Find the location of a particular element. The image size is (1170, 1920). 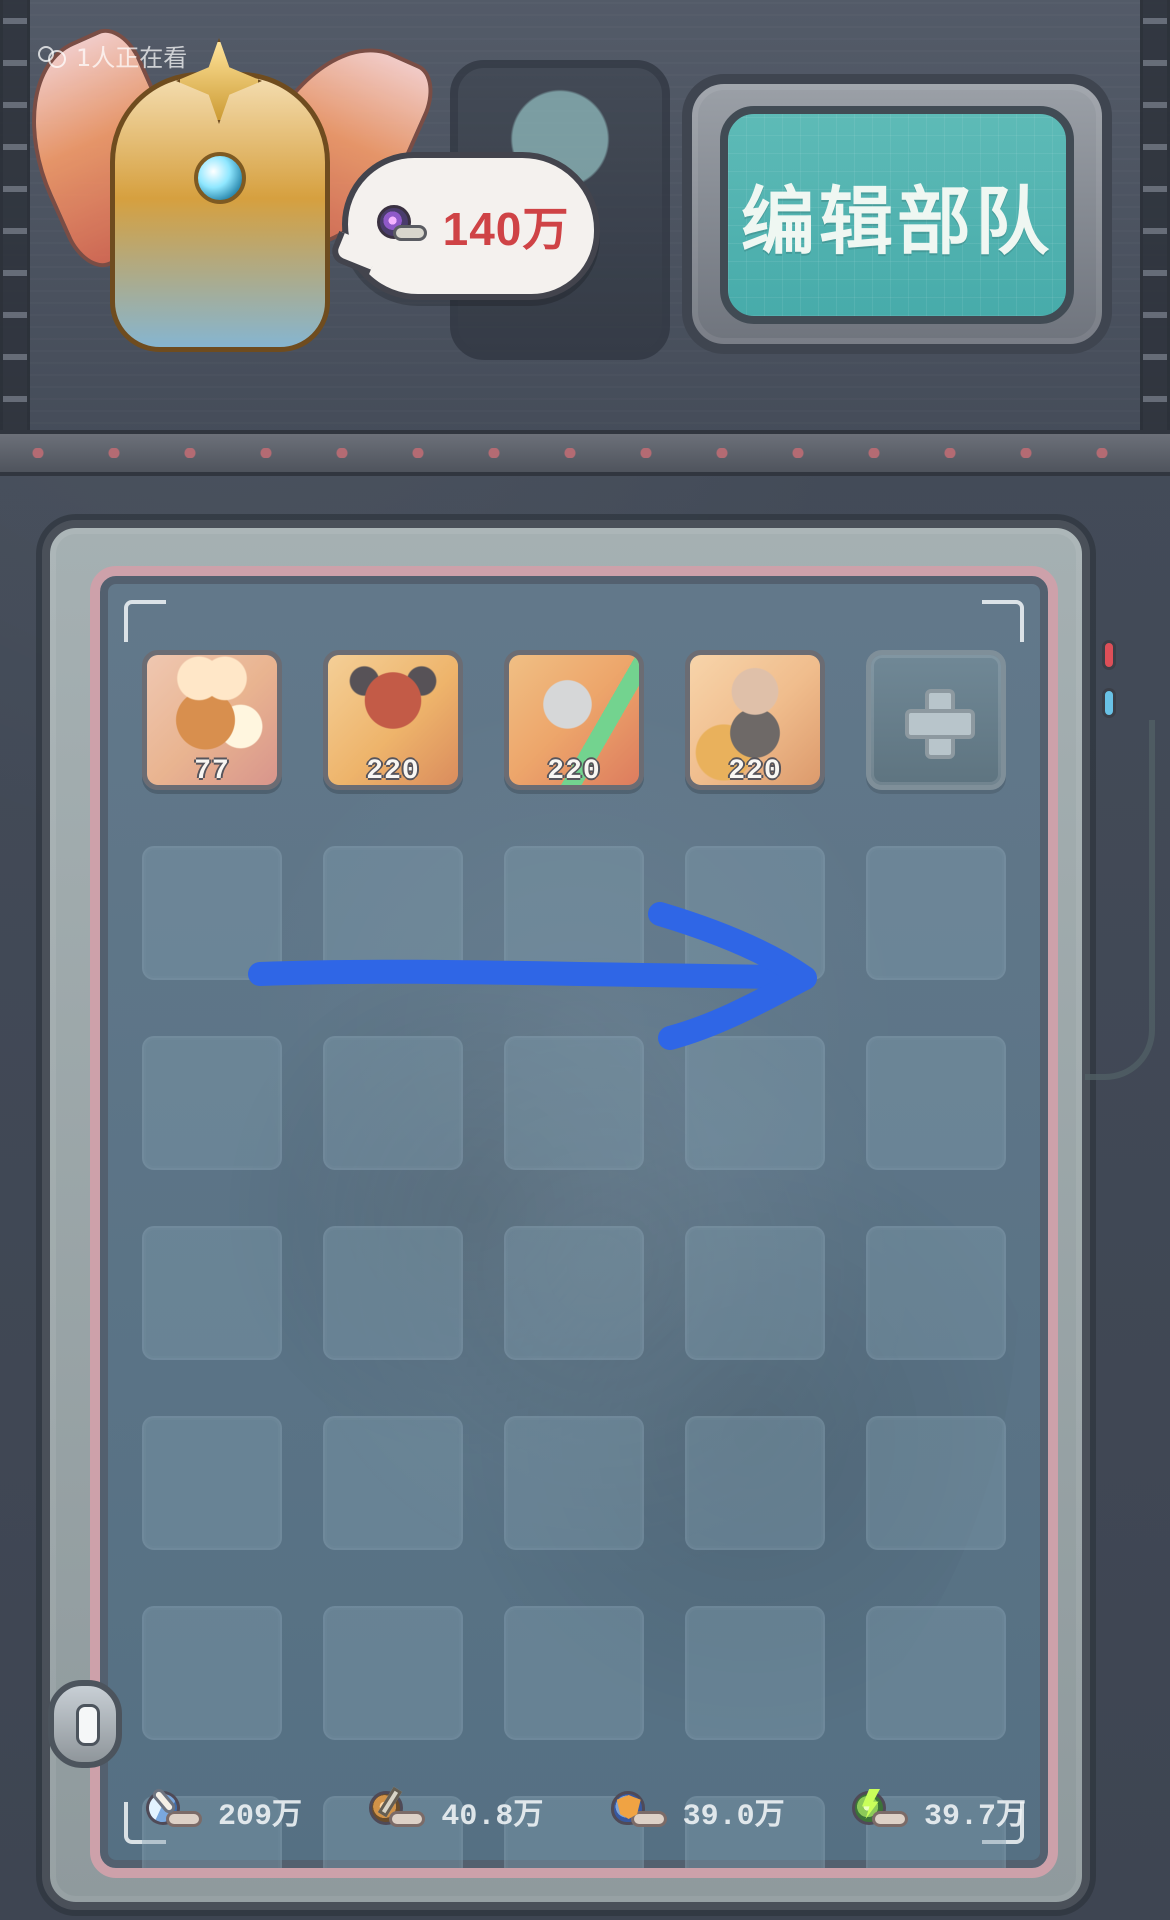

team-stats-bar: 209万 40.8万 39.0万 39.7万 is located at coordinates (584, 1811).